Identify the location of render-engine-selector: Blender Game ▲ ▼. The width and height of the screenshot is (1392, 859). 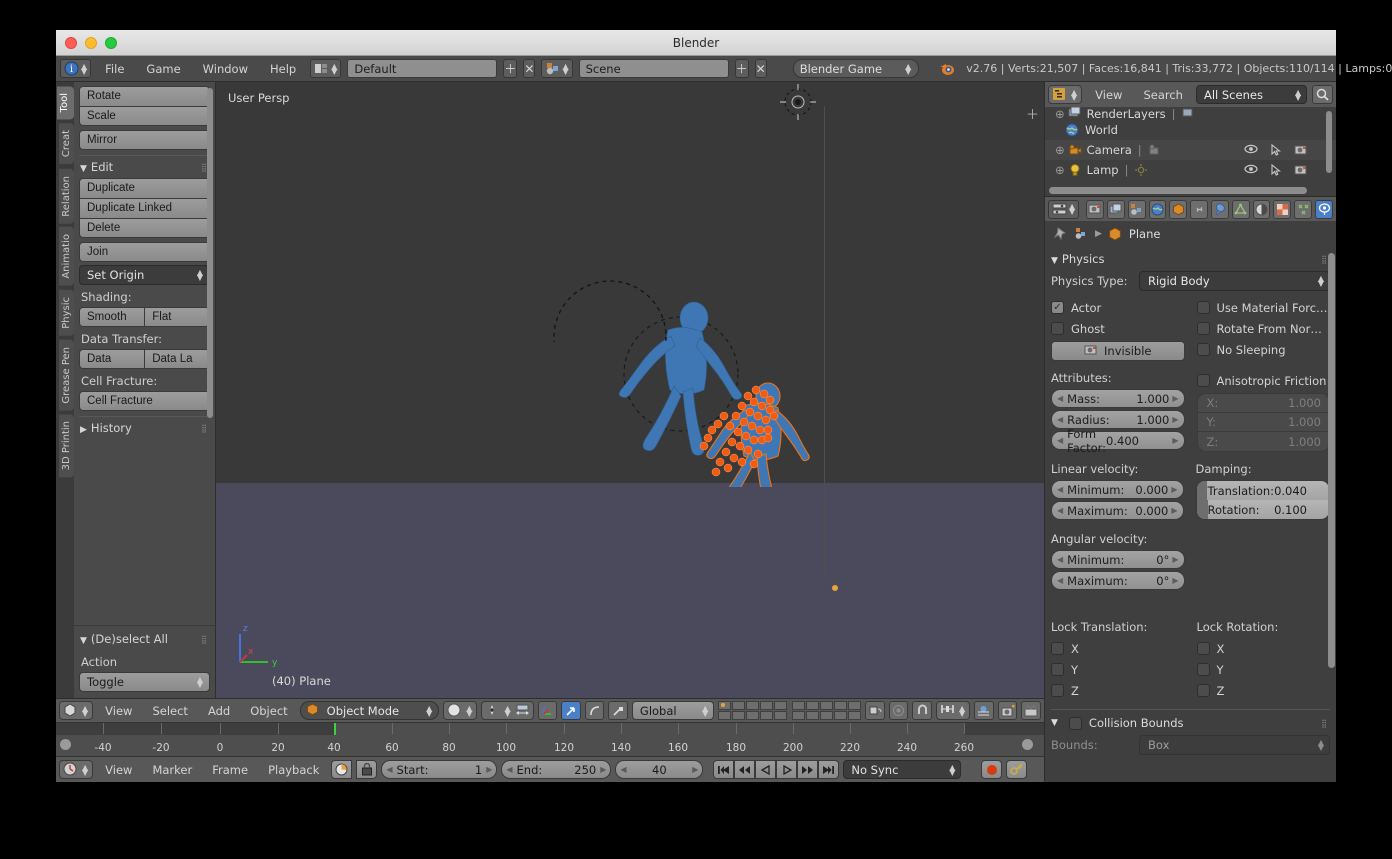
(856, 68).